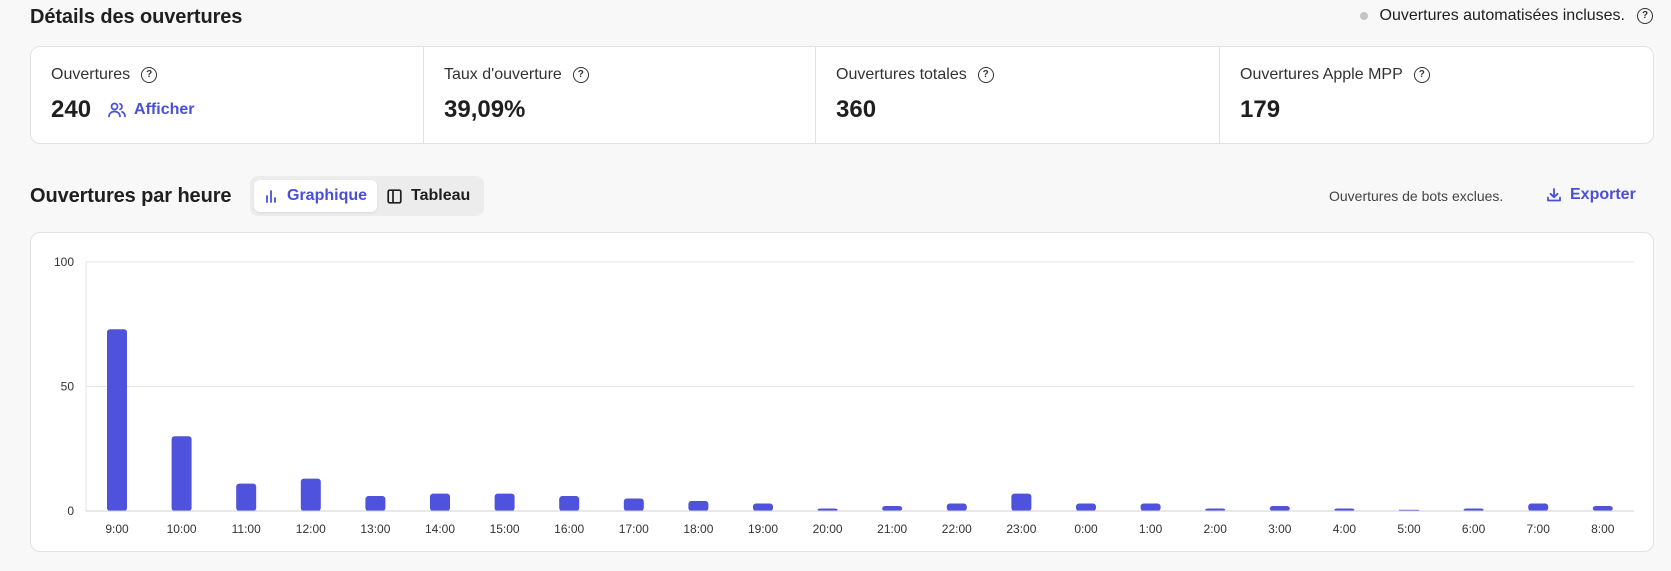 The height and width of the screenshot is (571, 1671). I want to click on x-tick-label: 21:00, so click(892, 529).